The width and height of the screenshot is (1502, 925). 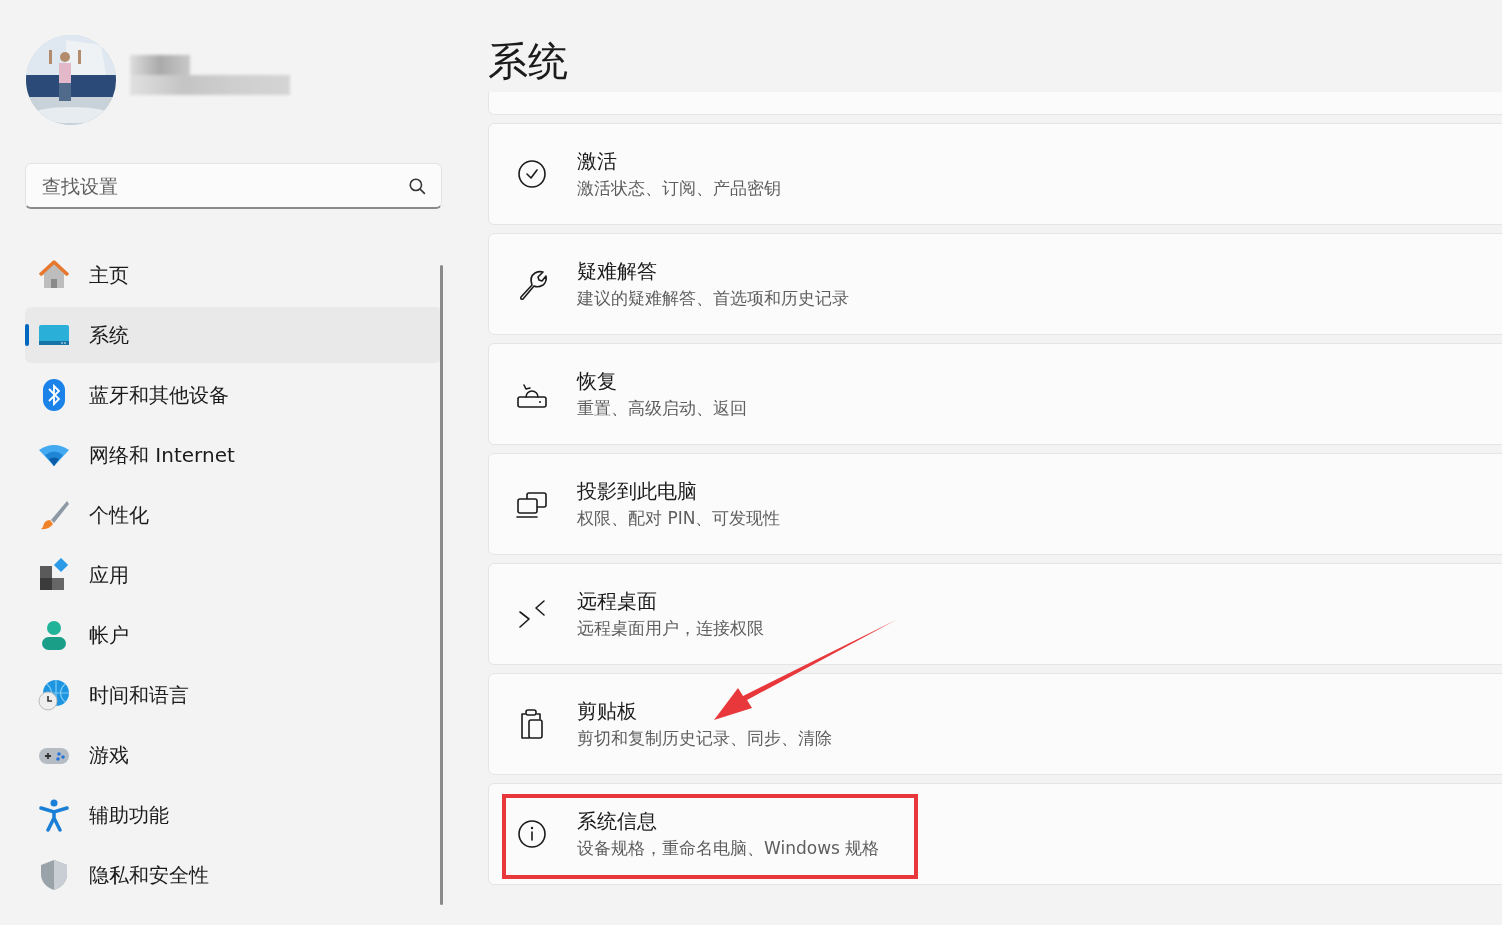 I want to click on card-title: 恢复, so click(x=597, y=381).